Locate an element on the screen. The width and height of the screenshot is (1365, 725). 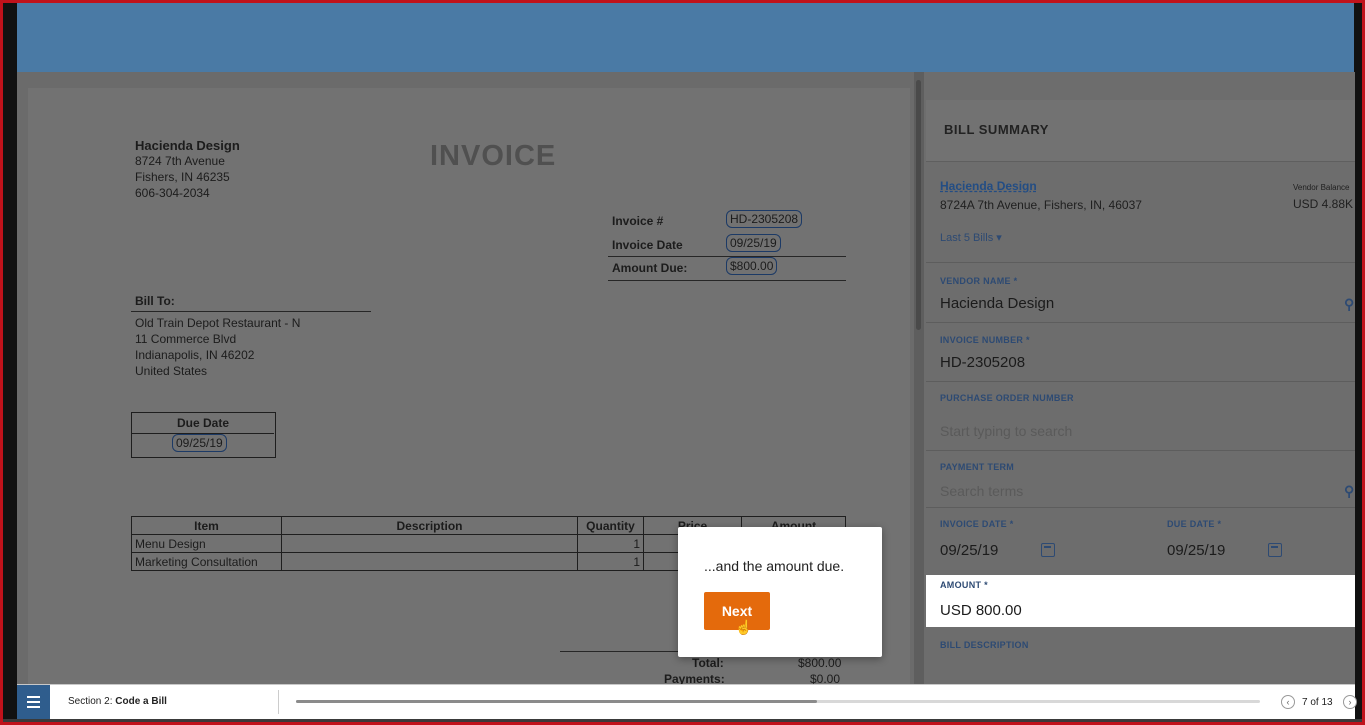
progress-track is located at coordinates (778, 701).